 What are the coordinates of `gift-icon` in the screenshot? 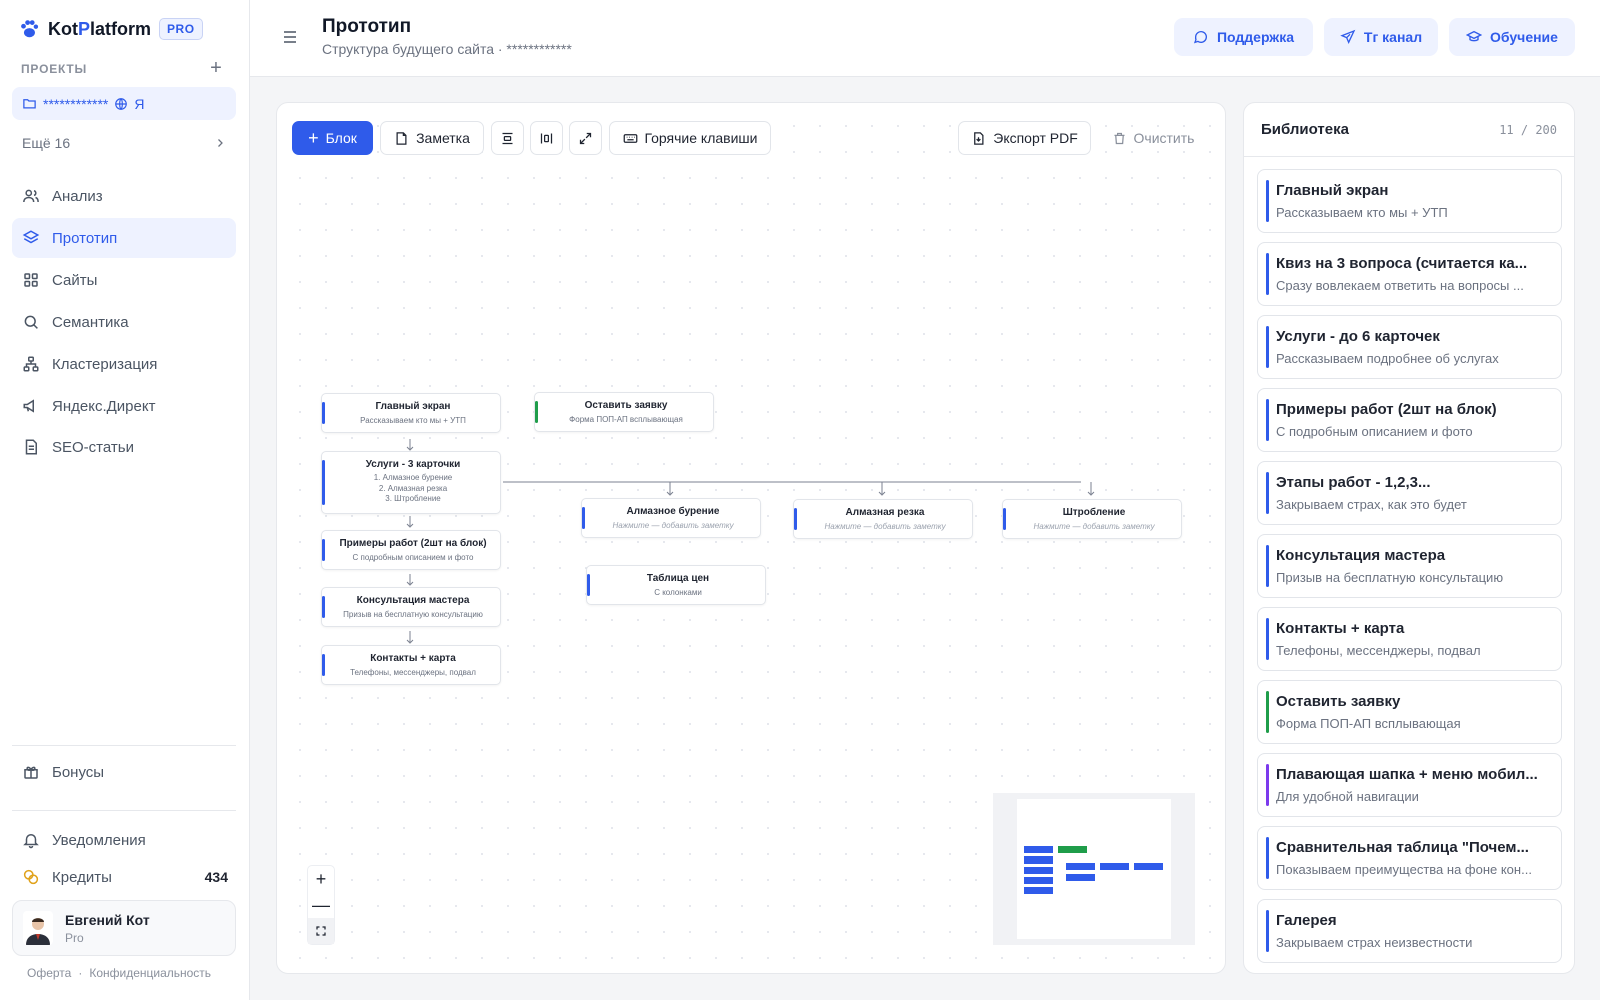 It's located at (31, 772).